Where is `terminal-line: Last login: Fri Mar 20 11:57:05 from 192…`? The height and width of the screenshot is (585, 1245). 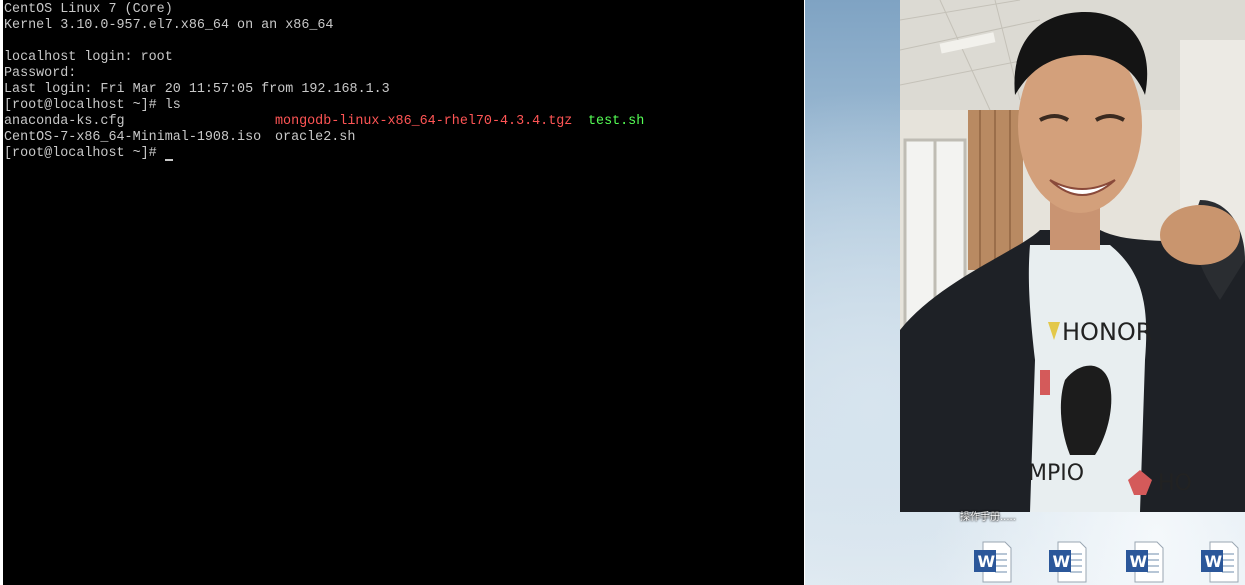 terminal-line: Last login: Fri Mar 20 11:57:05 from 192… is located at coordinates (197, 89).